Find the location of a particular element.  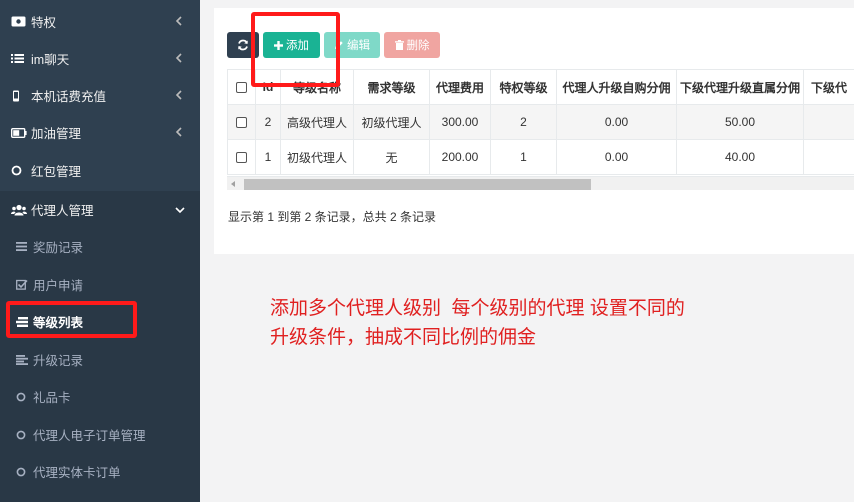

column-header: 下级代 is located at coordinates (828, 87).